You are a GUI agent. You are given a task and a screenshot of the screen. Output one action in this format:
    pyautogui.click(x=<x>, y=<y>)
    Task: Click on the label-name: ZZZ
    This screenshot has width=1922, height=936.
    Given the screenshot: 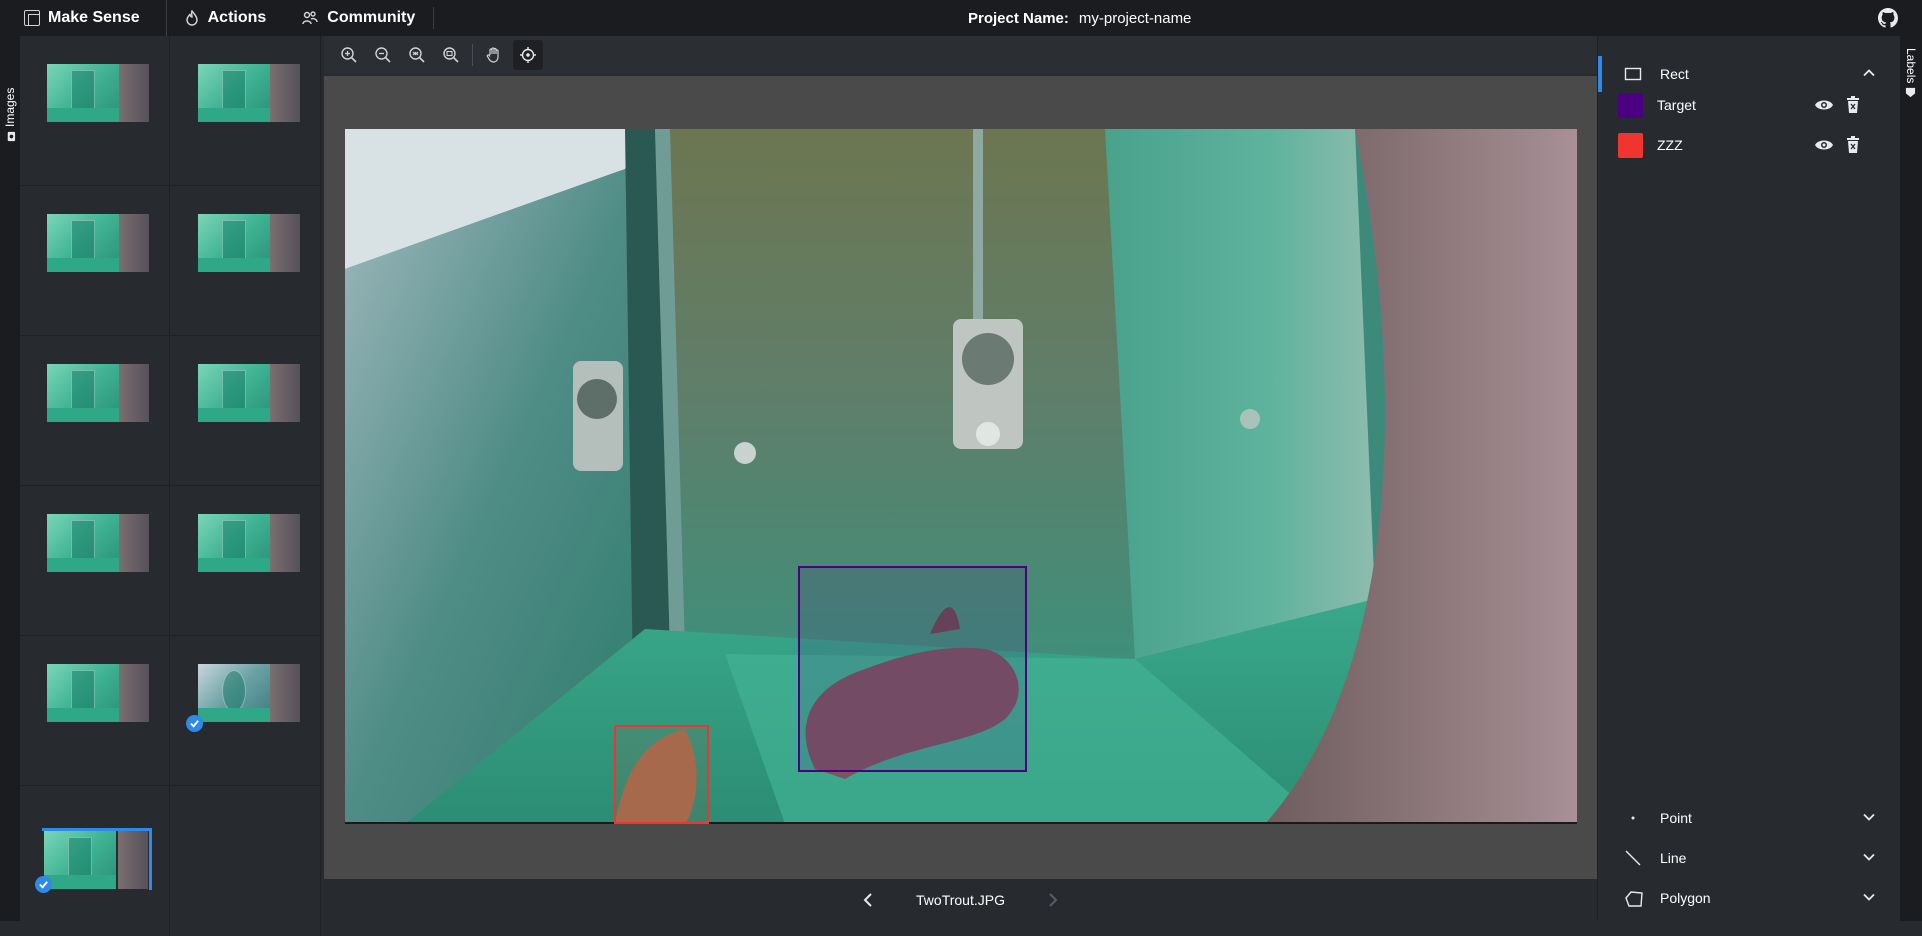 What is the action you would take?
    pyautogui.click(x=1670, y=145)
    